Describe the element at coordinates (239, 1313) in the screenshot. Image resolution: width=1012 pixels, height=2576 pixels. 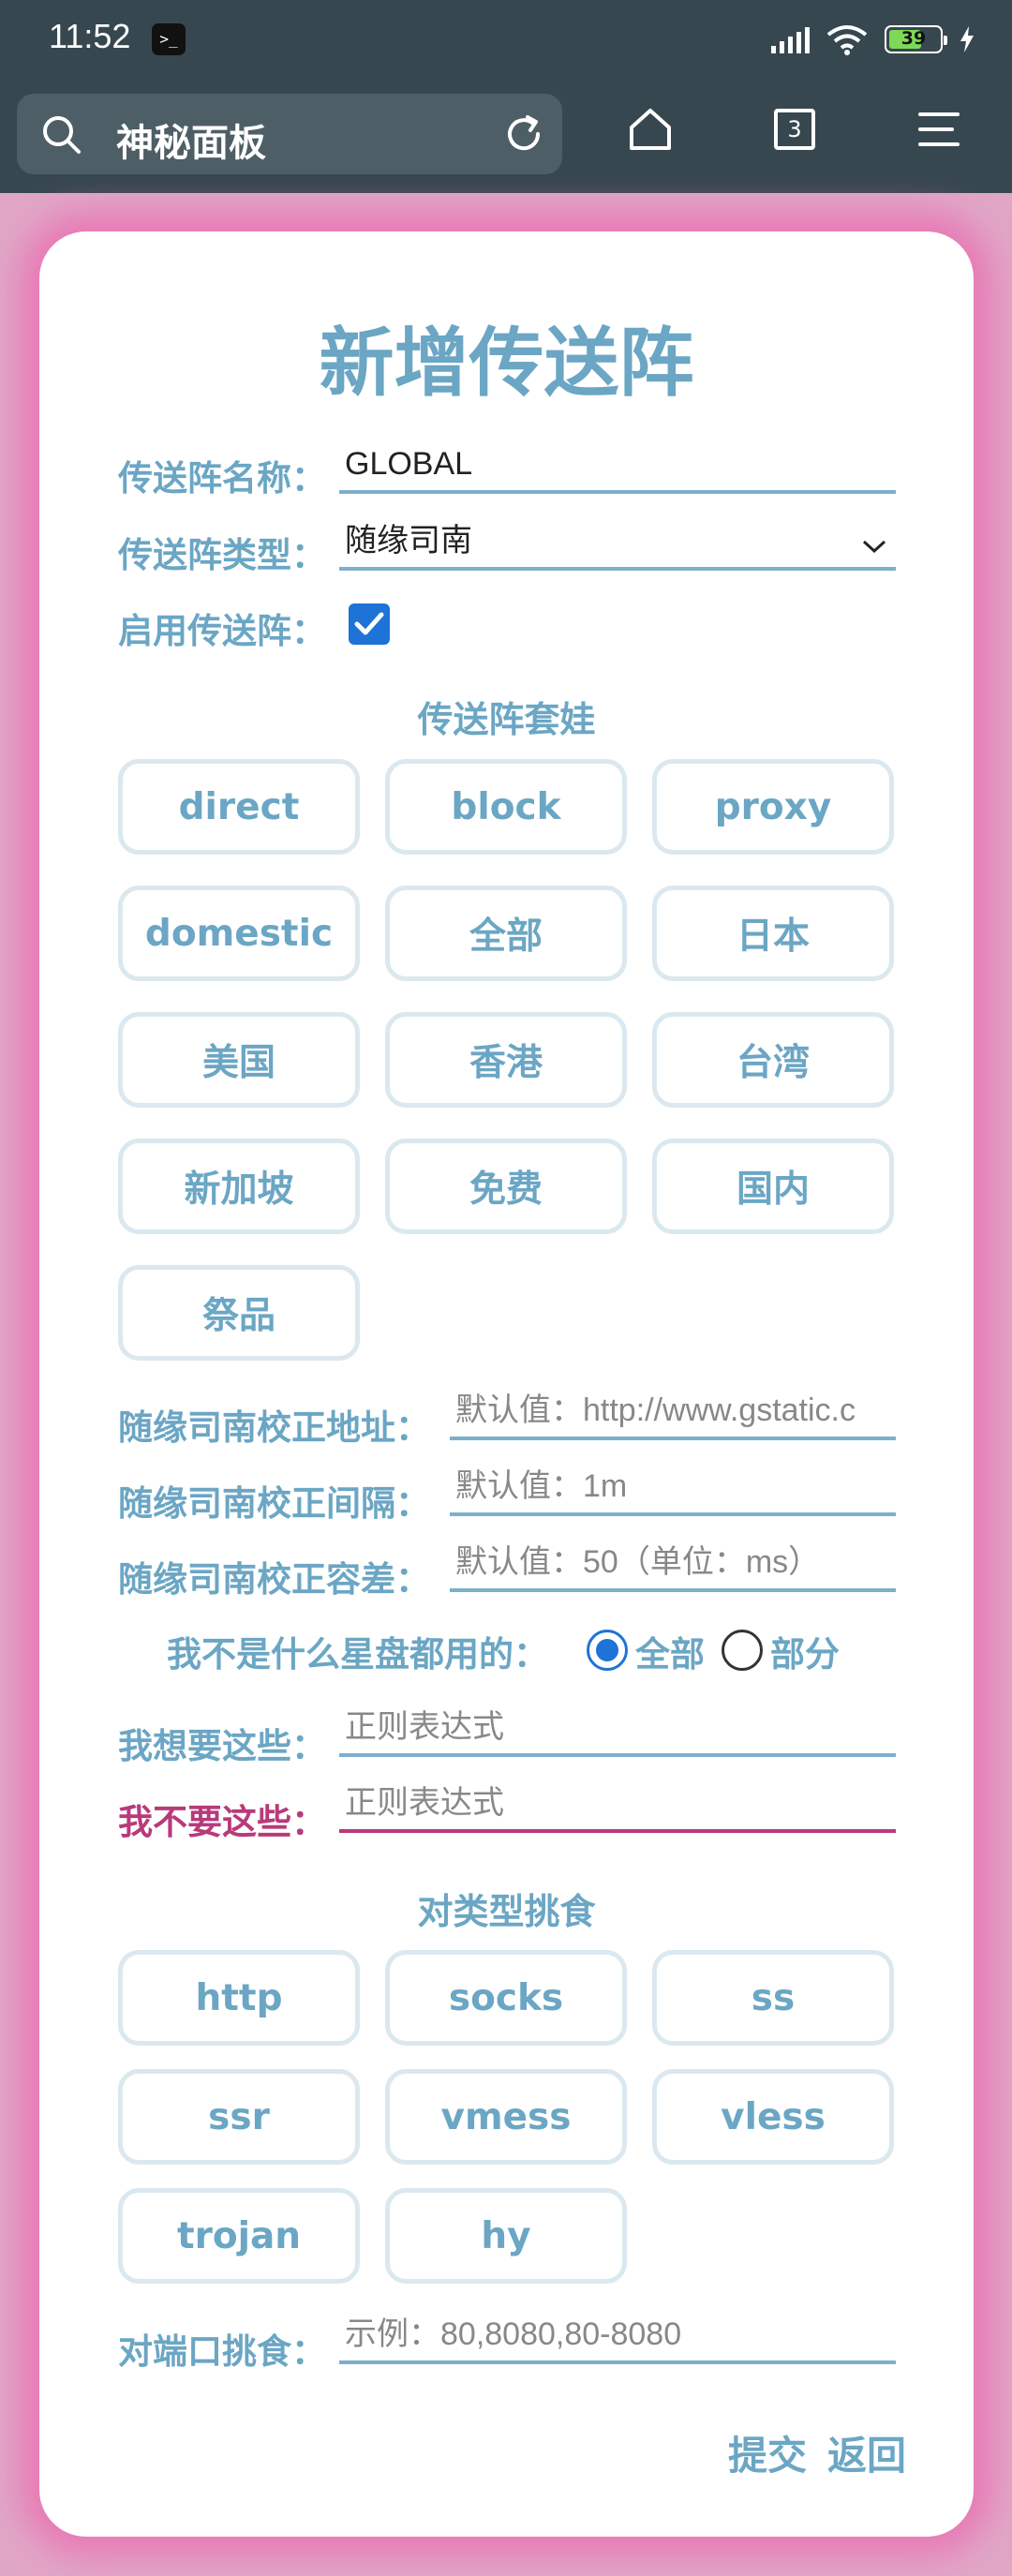
I see `nest-chip: 祭品` at that location.